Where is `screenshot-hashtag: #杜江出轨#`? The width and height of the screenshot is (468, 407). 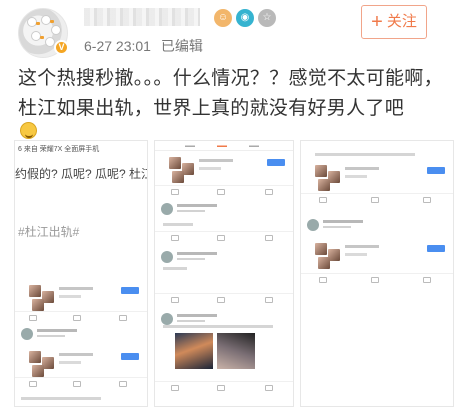 screenshot-hashtag: #杜江出轨# is located at coordinates (49, 232).